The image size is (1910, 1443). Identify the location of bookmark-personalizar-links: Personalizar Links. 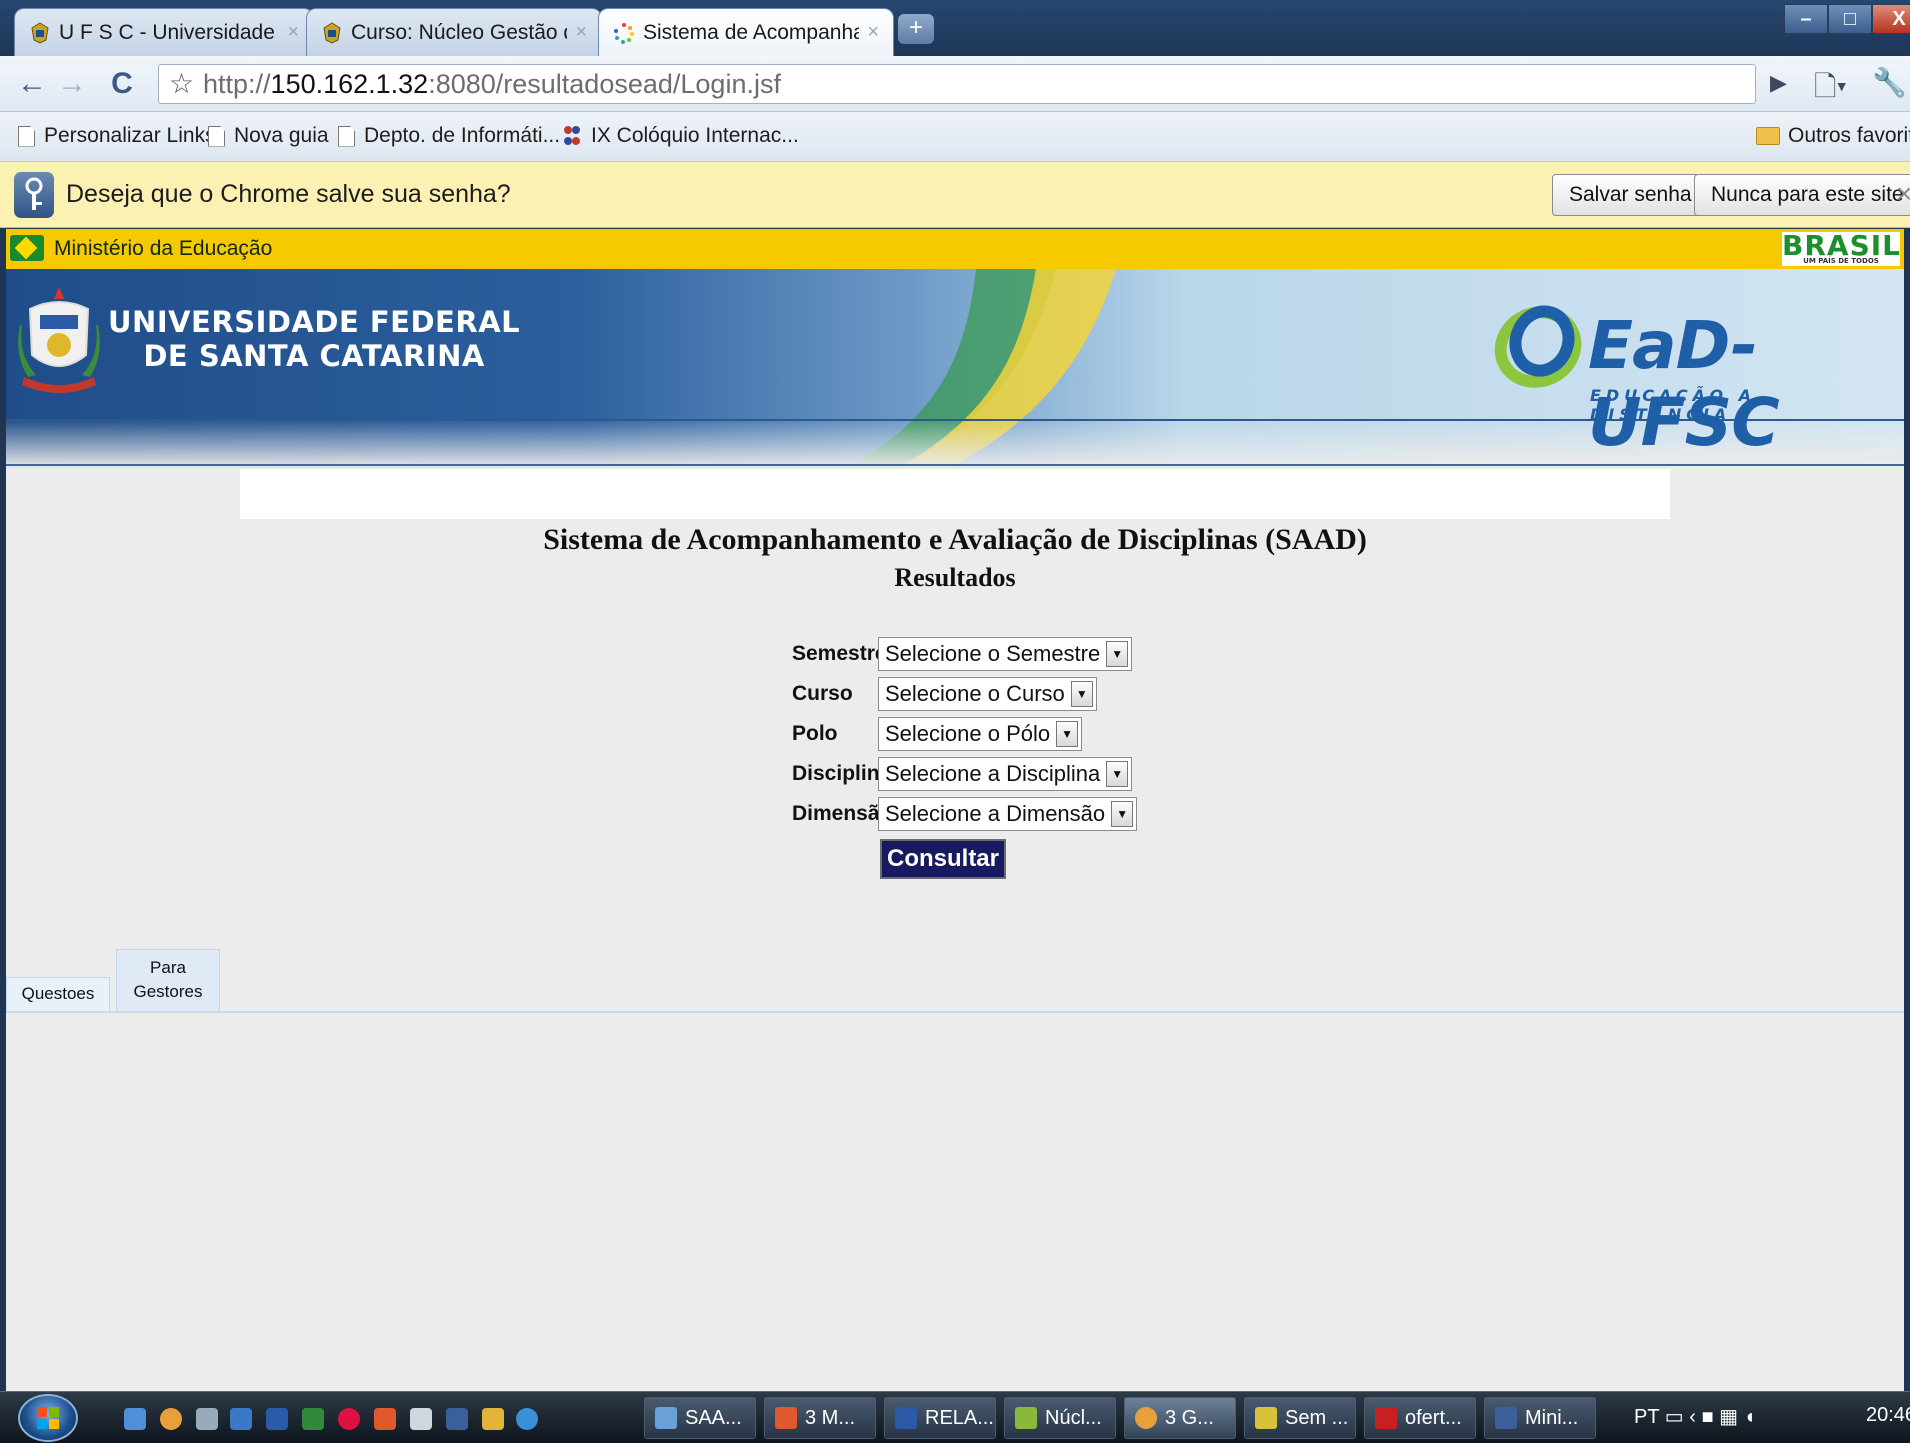
(117, 136).